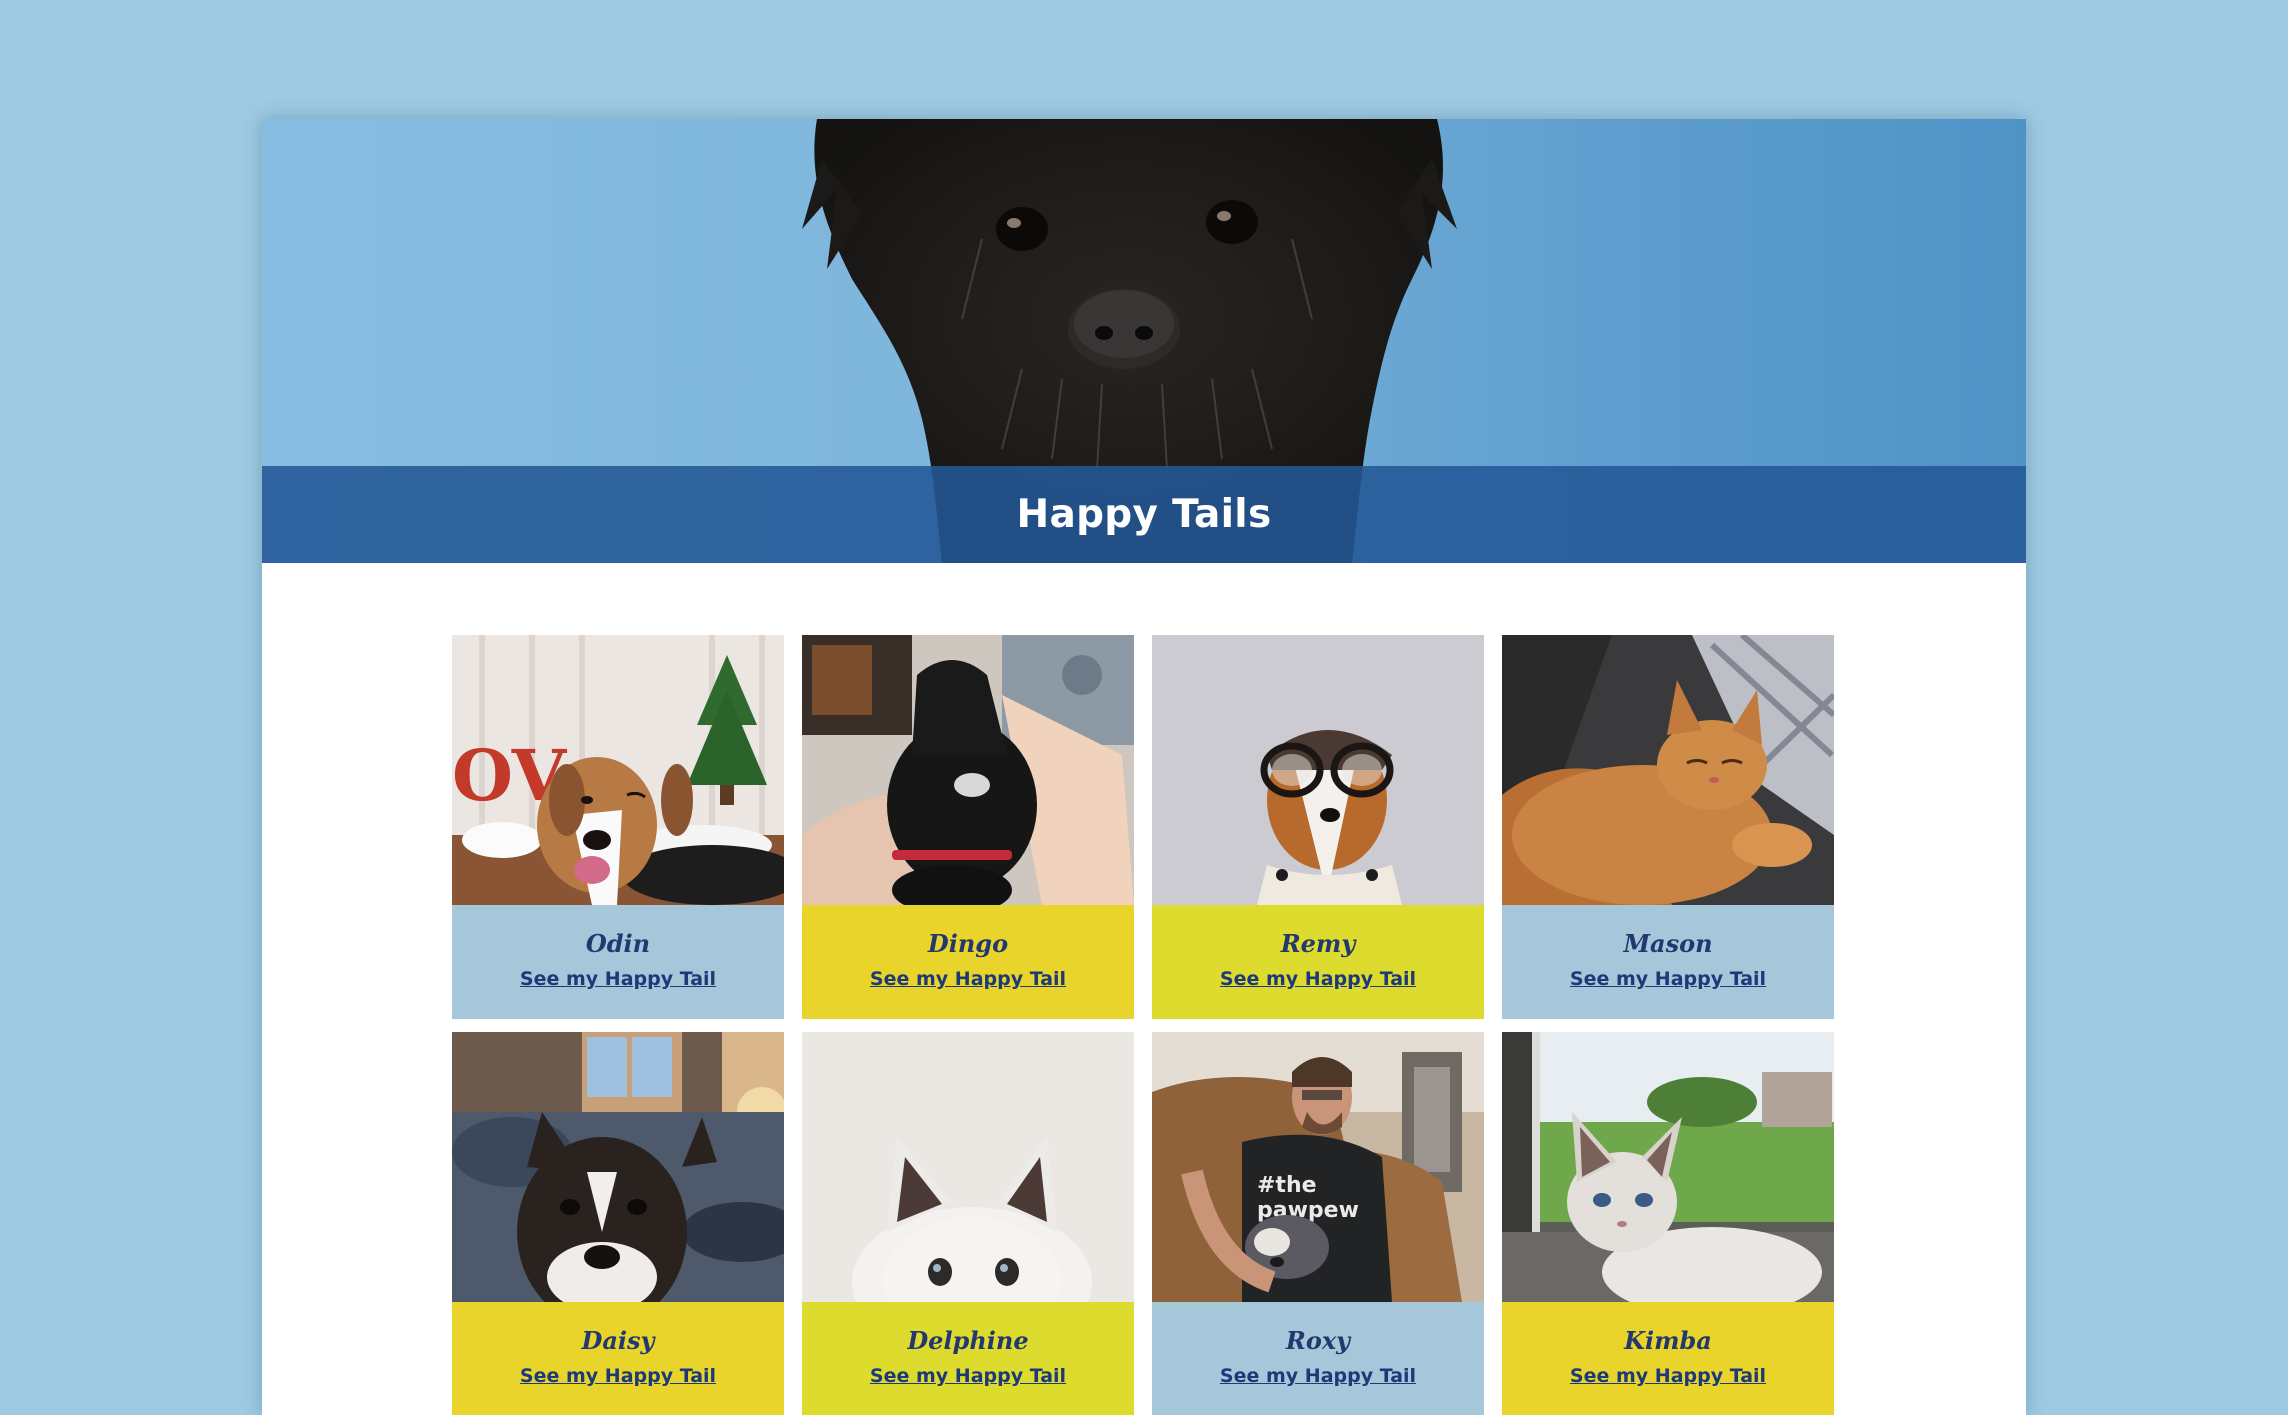 This screenshot has width=2288, height=1415. What do you see at coordinates (1668, 770) in the screenshot?
I see `orange-cat-blanket-photo` at bounding box center [1668, 770].